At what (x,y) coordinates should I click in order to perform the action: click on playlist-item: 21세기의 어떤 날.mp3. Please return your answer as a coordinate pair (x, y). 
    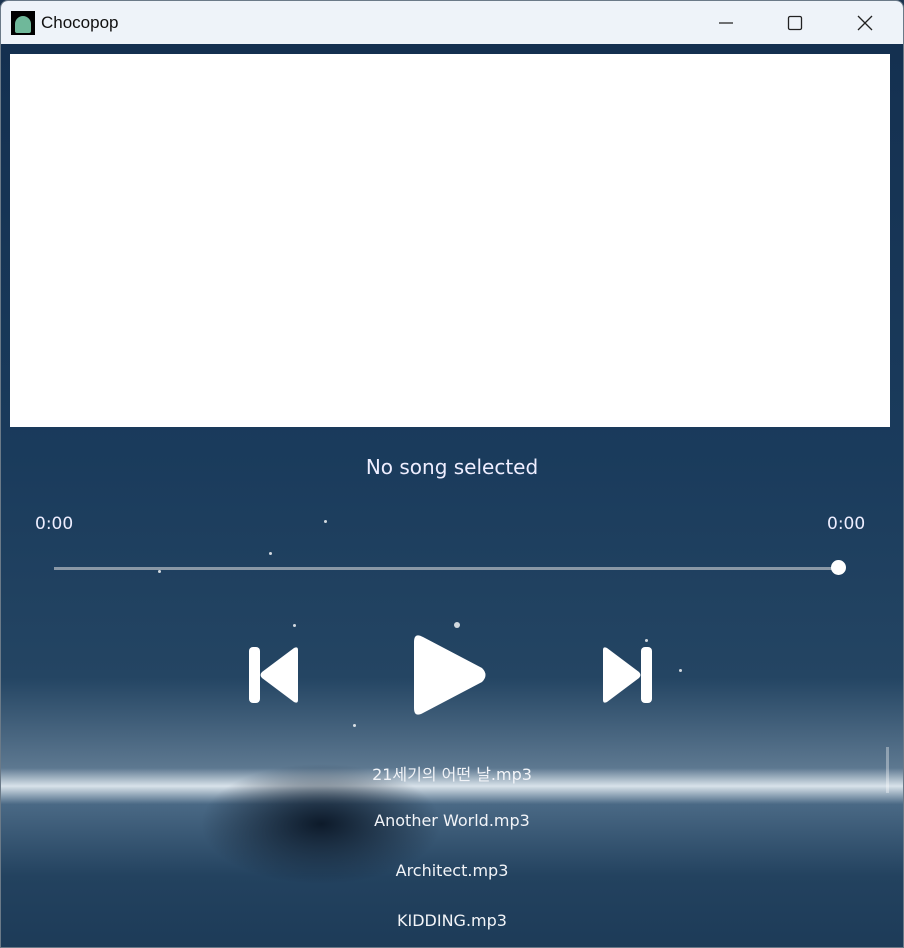
    Looking at the image, I should click on (452, 773).